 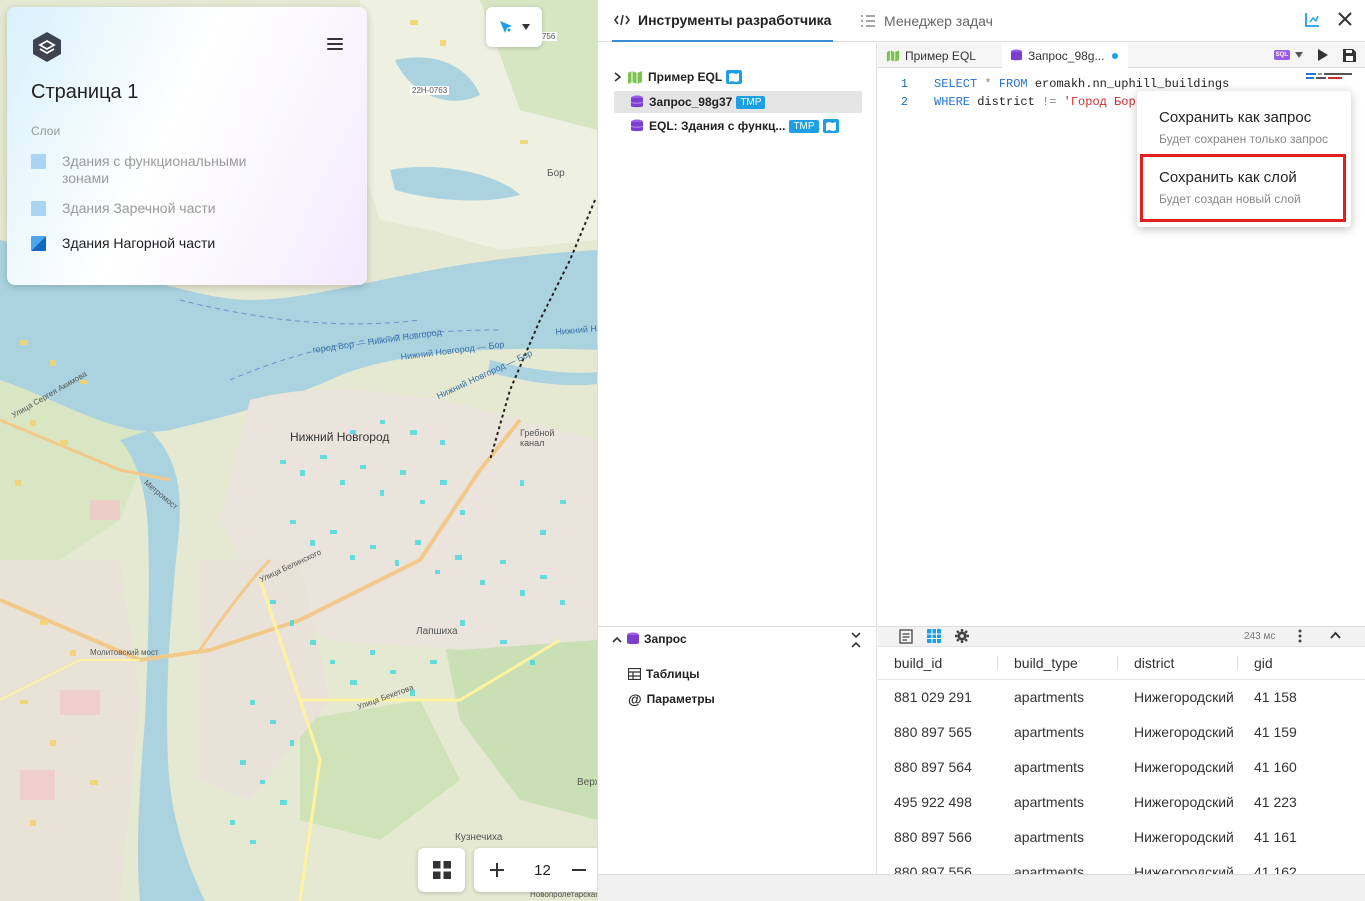 I want to click on chevron-up-icon, so click(x=1335, y=635).